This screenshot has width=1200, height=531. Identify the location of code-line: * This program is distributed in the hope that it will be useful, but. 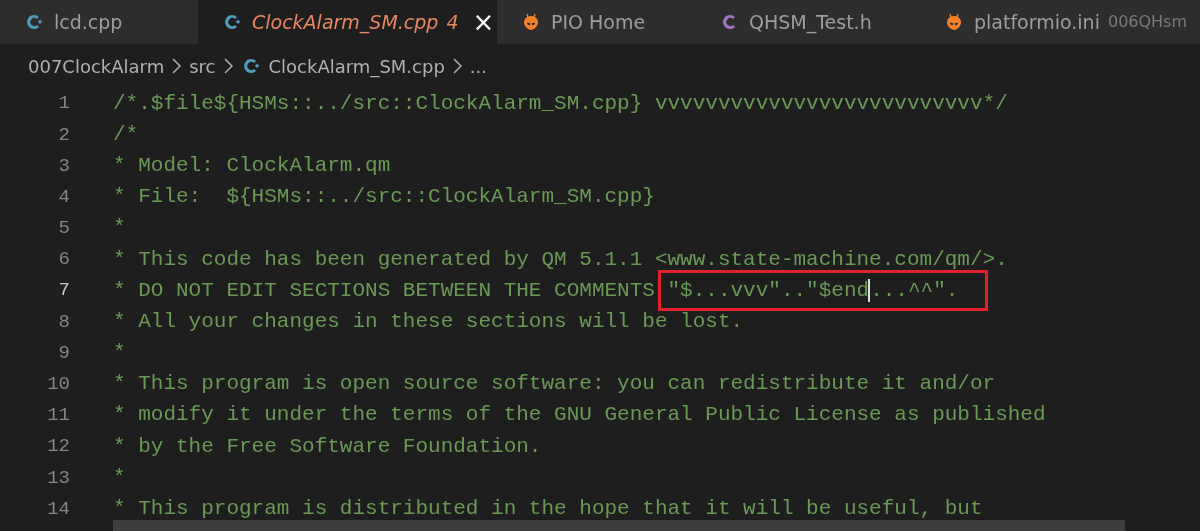
(548, 509).